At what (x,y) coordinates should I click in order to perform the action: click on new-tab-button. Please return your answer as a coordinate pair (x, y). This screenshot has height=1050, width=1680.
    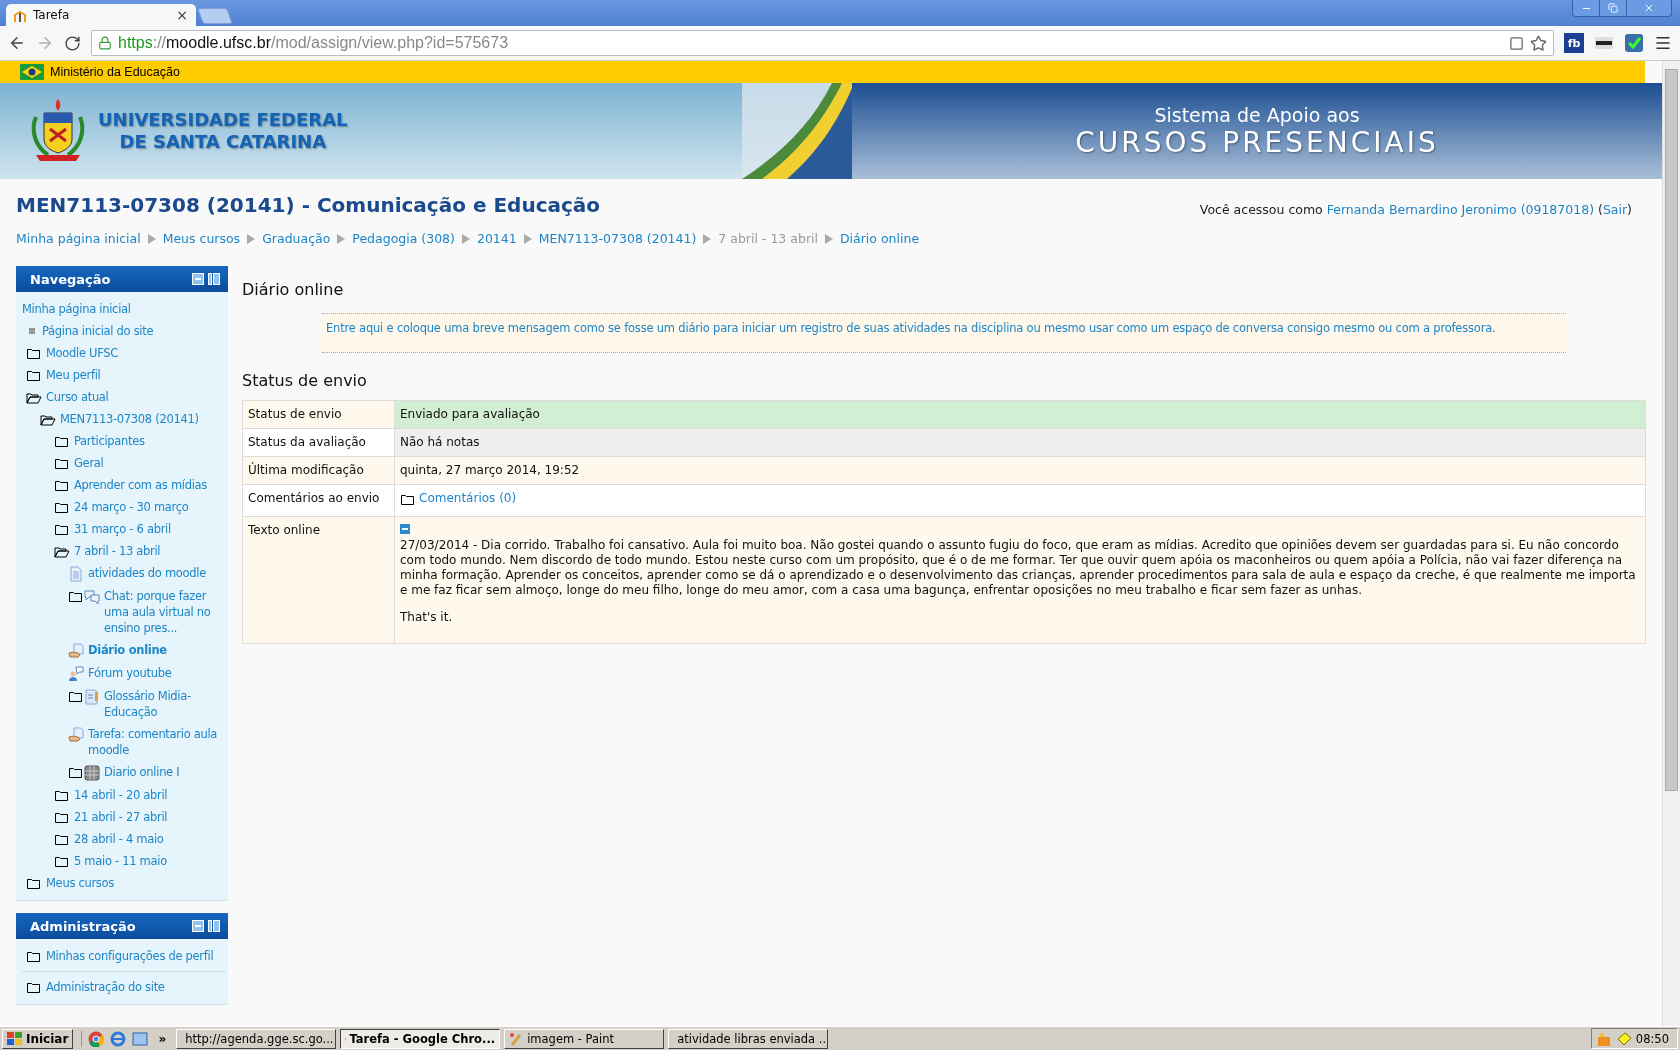
    Looking at the image, I should click on (215, 16).